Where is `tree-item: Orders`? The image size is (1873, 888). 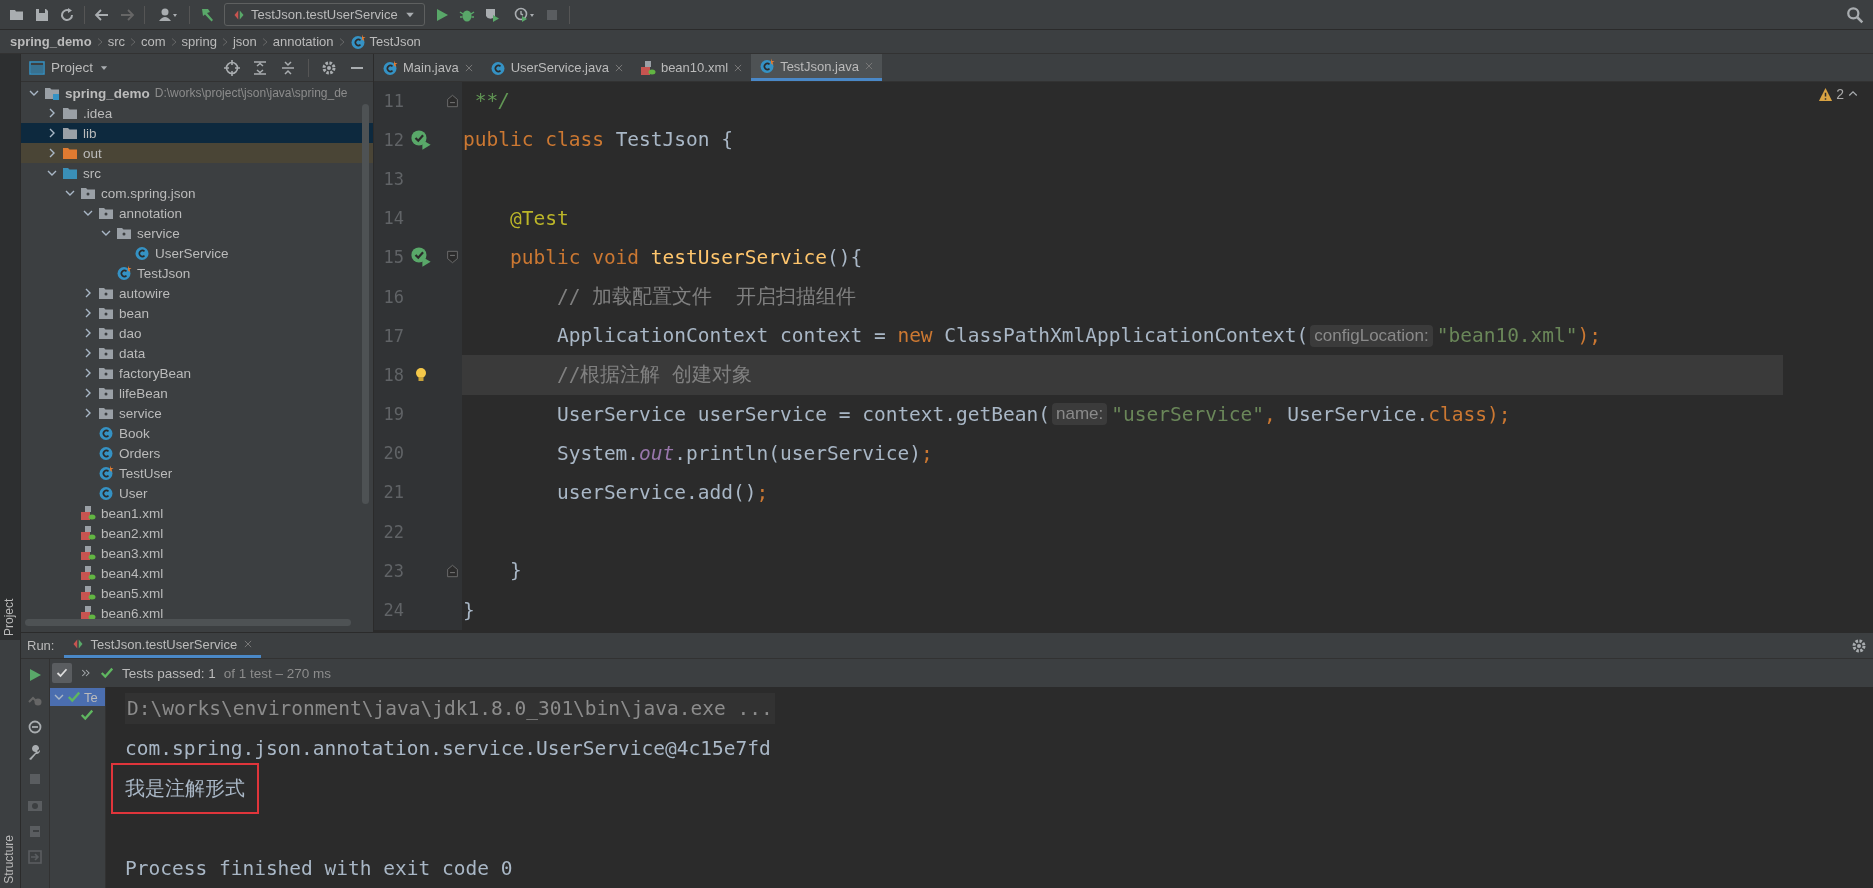
tree-item: Orders is located at coordinates (197, 453).